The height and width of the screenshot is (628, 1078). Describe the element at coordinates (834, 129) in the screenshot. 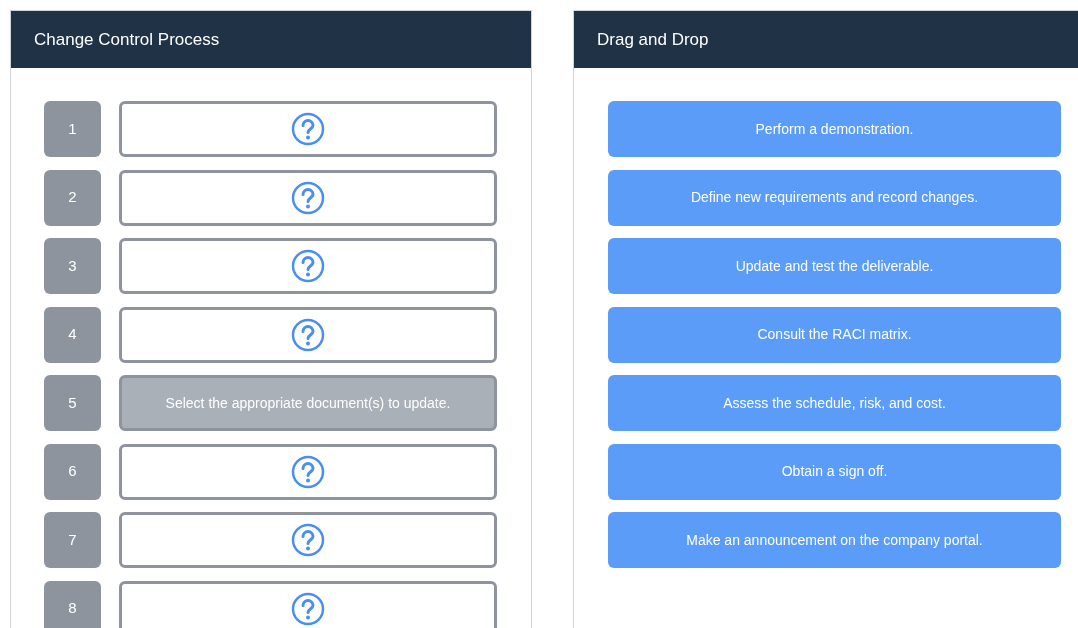

I see `draggable-option: Perform a demonstration.` at that location.